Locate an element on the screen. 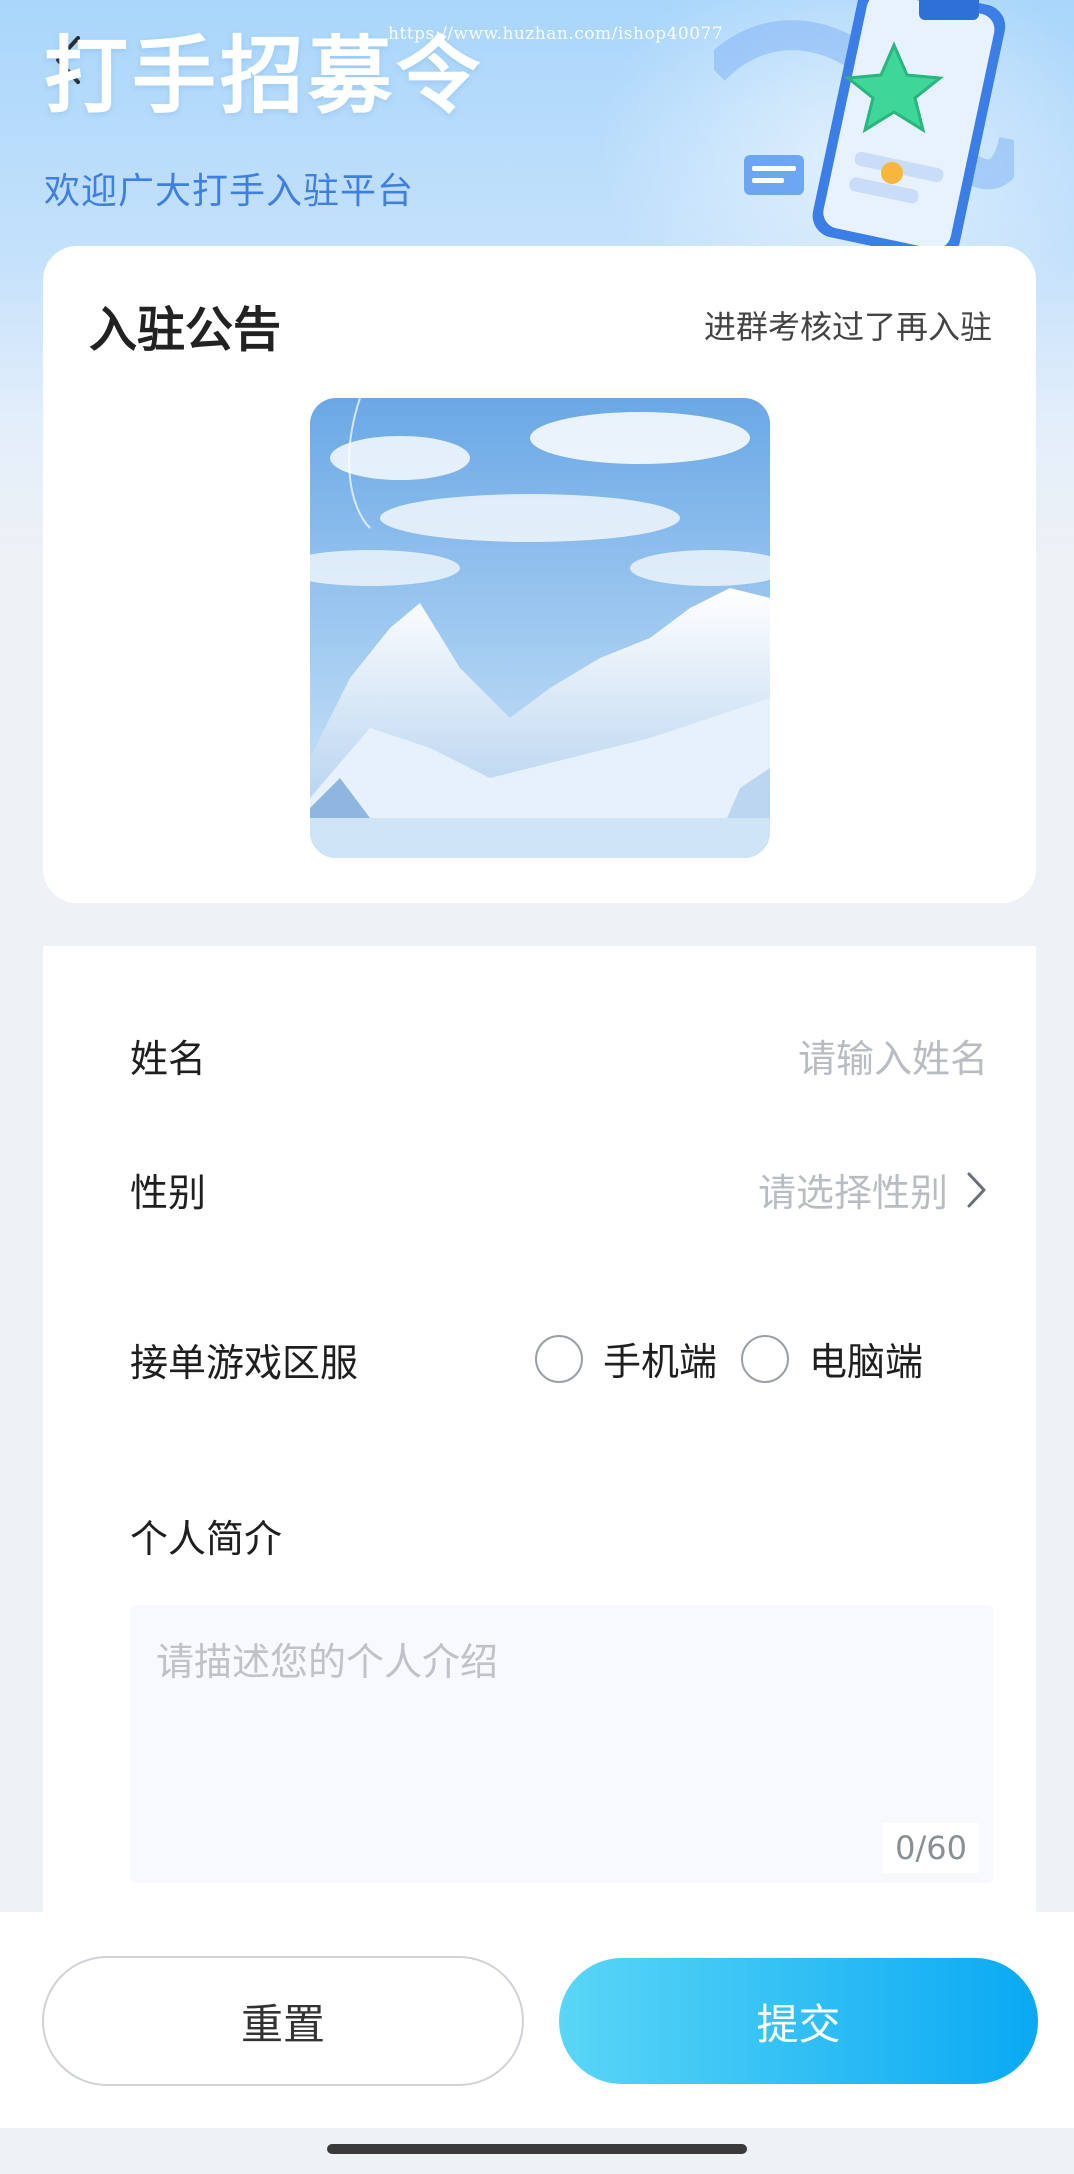  home-indicator is located at coordinates (537, 2149).